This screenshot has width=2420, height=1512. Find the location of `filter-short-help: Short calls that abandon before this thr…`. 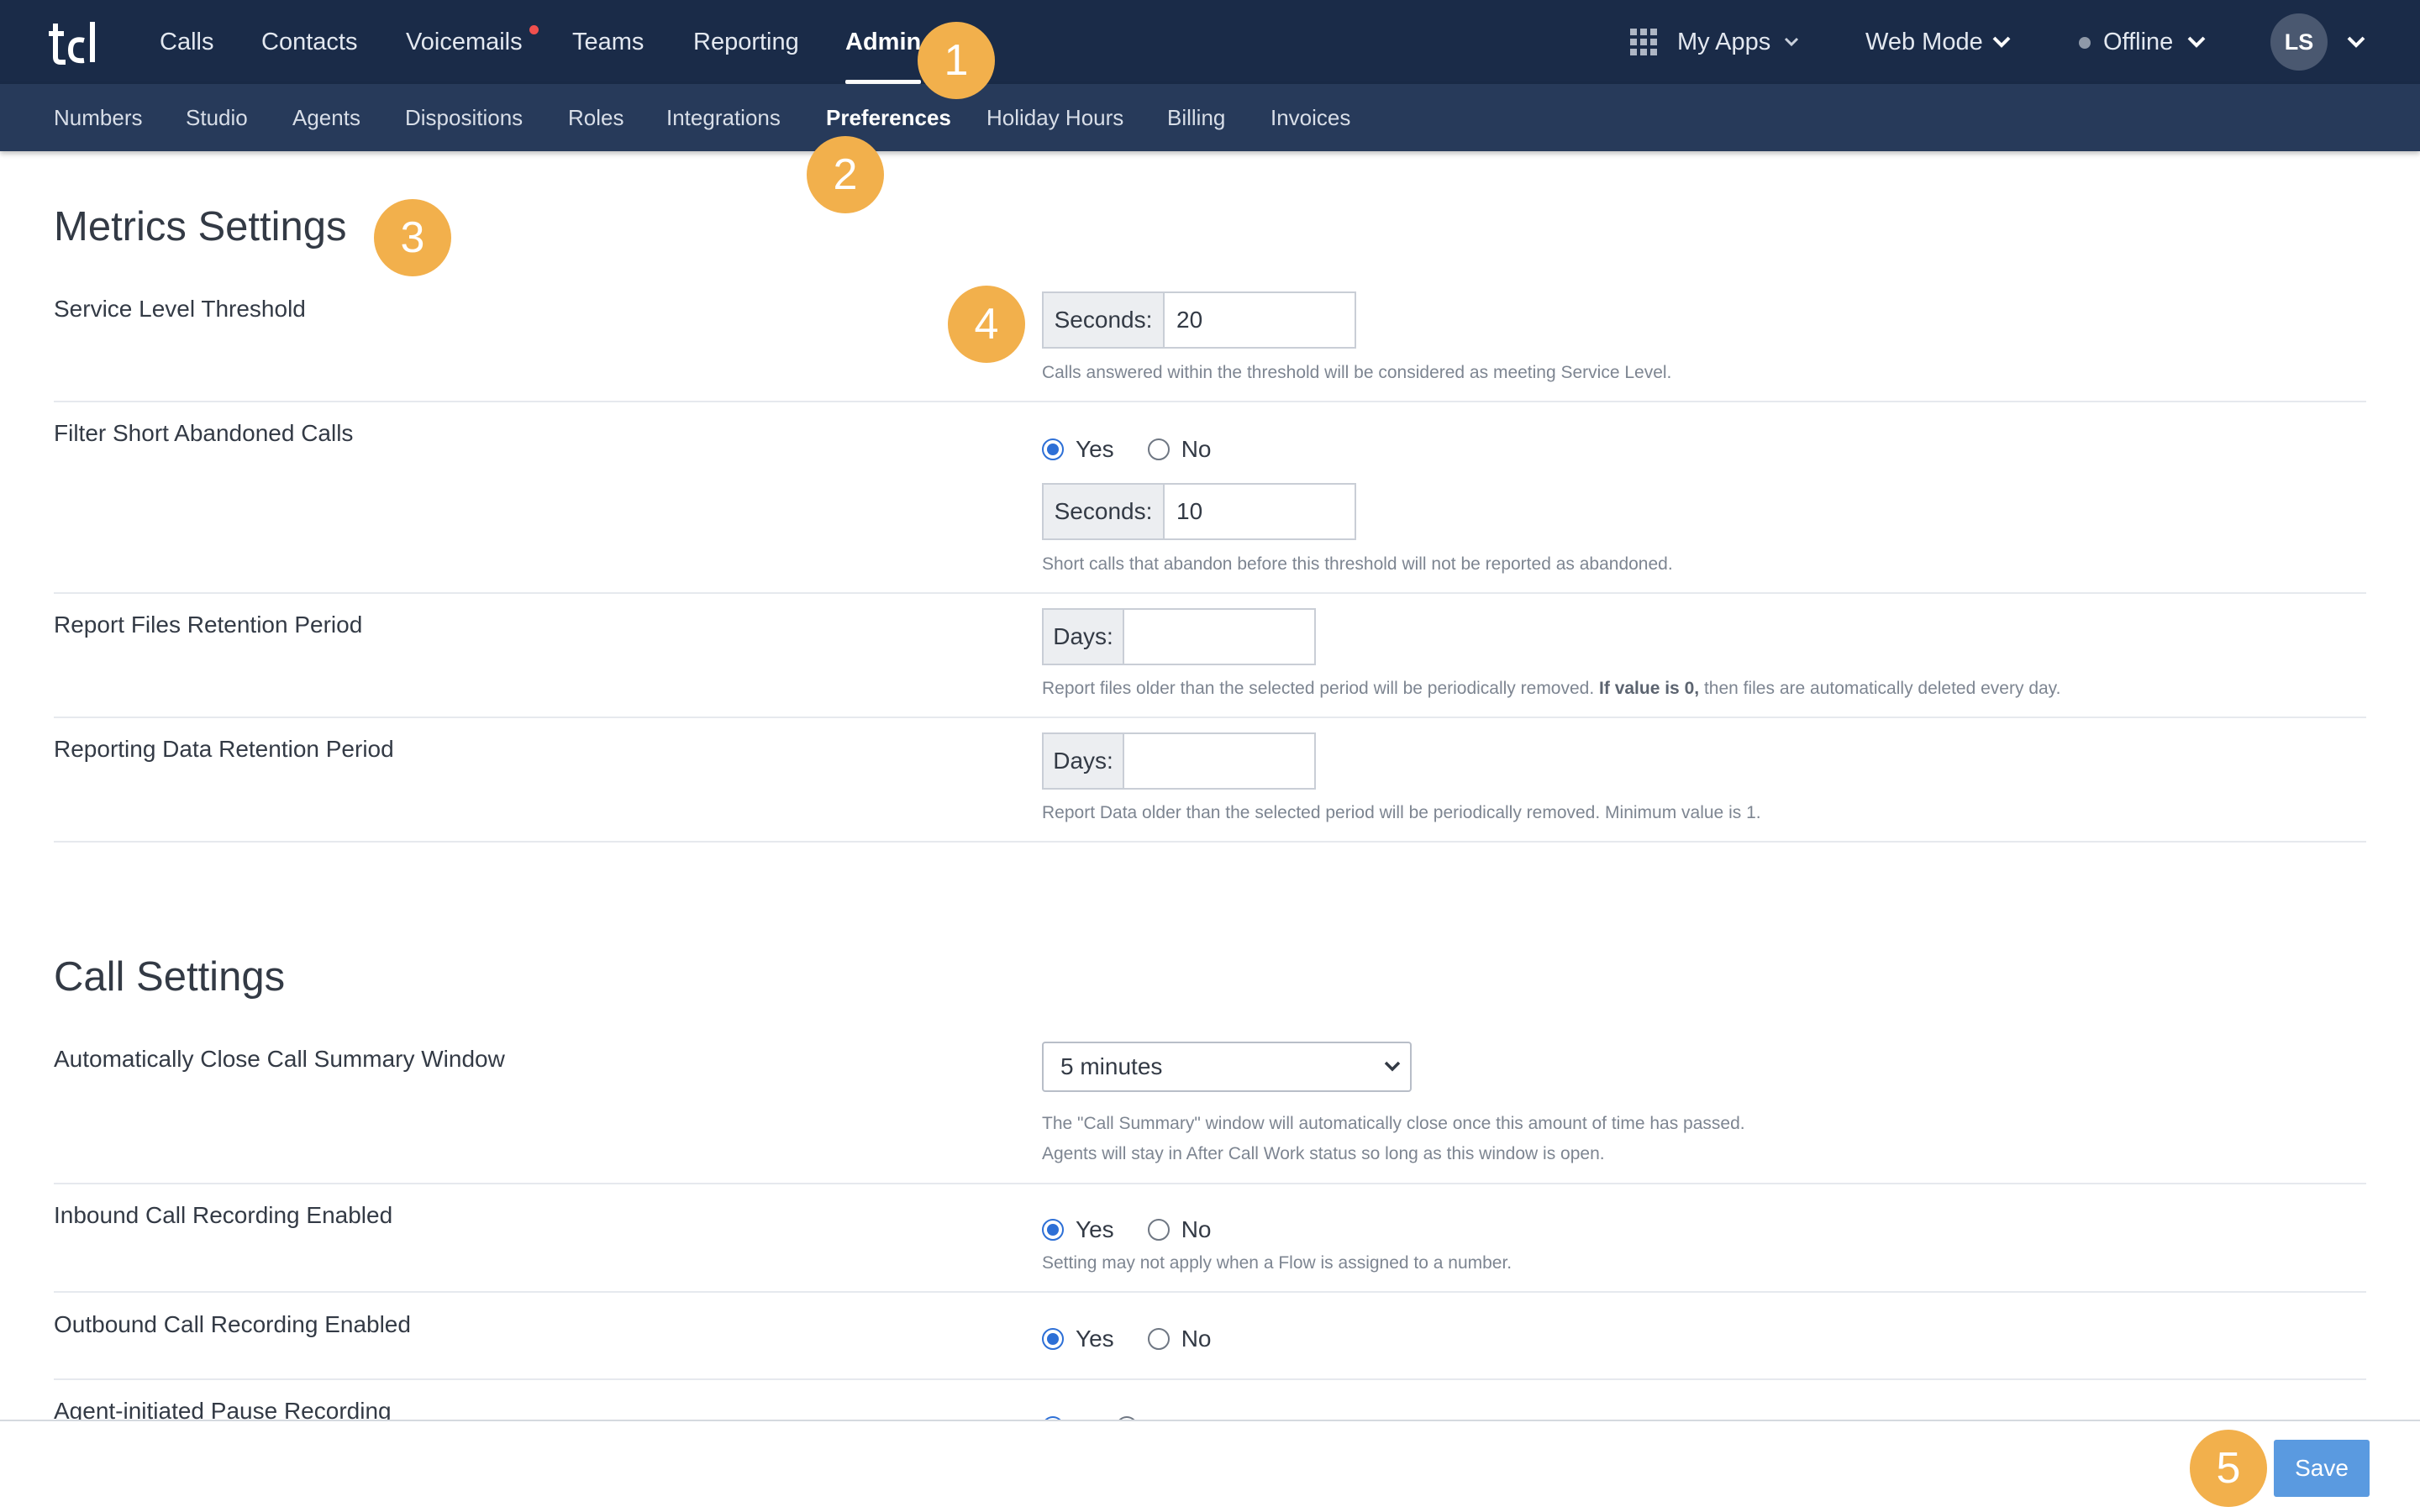

filter-short-help: Short calls that abandon before this thr… is located at coordinates (1357, 564).